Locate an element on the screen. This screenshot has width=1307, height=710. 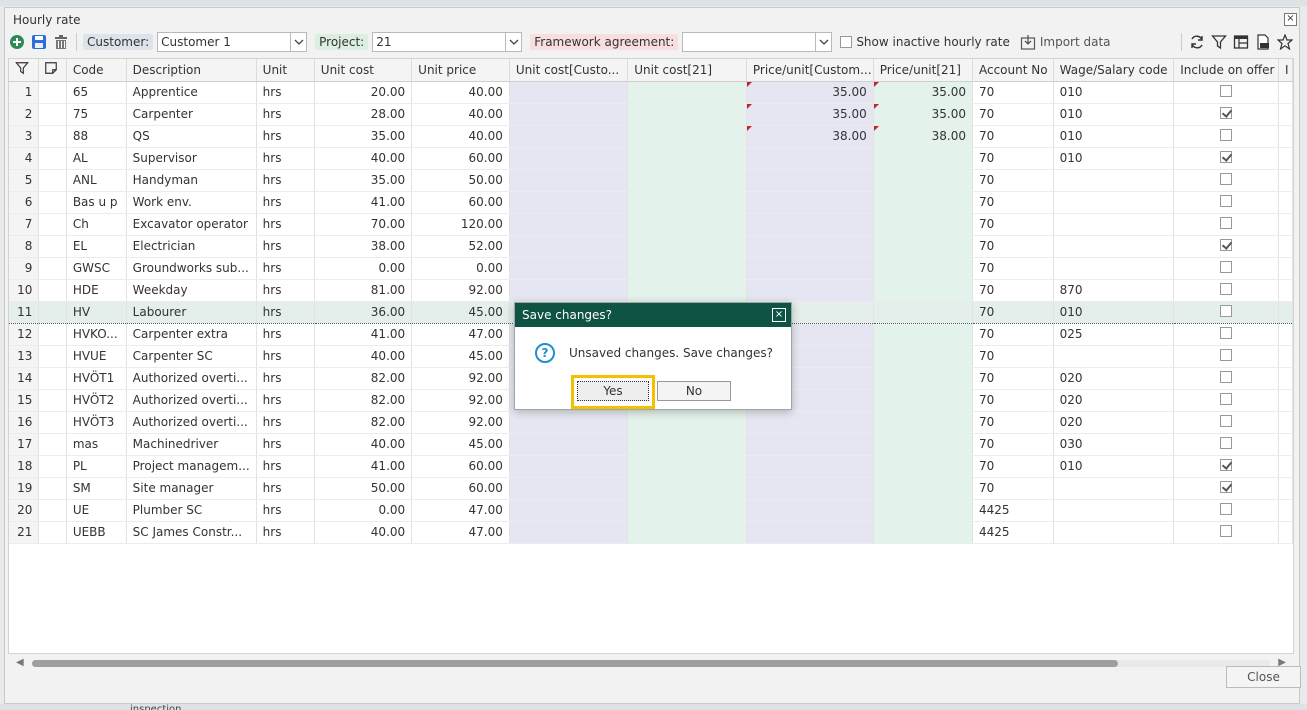
cell-description: Labourer is located at coordinates (191, 312).